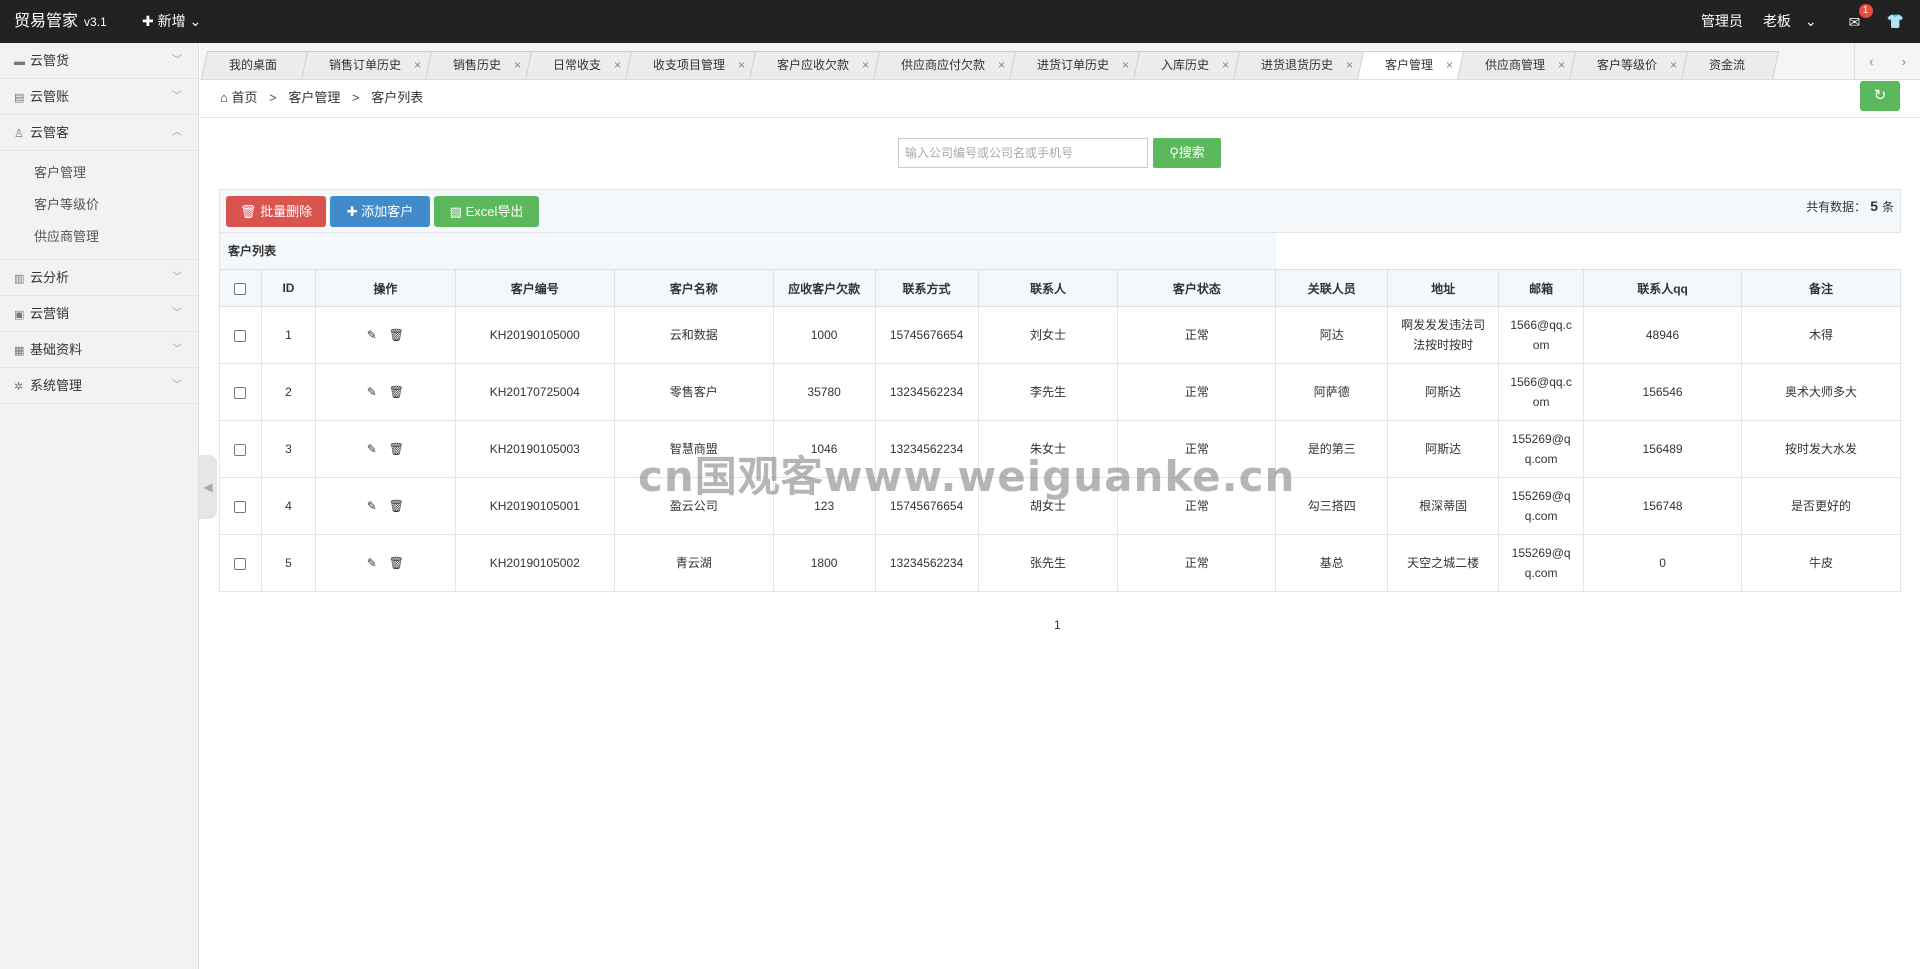 The height and width of the screenshot is (969, 1920). I want to click on cell-name: 盈云公司, so click(693, 506).